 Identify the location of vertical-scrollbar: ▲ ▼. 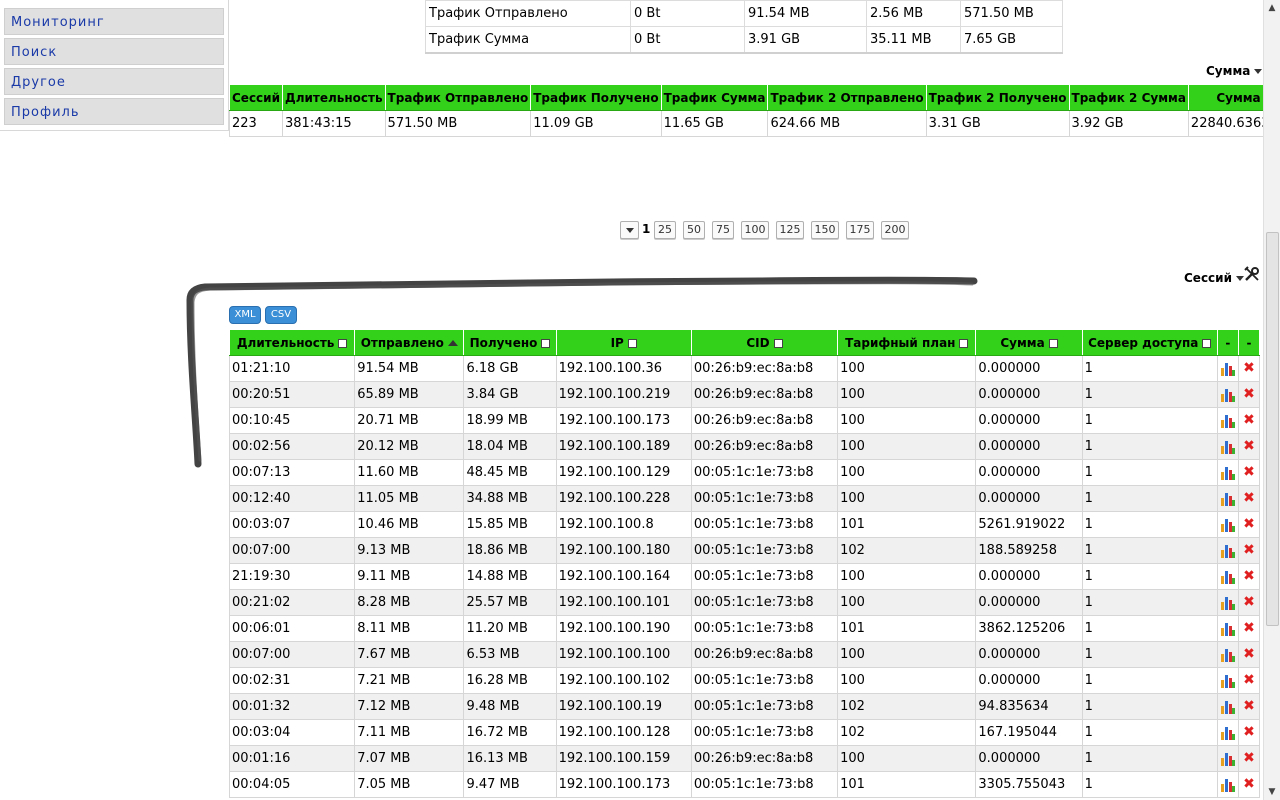
(1271, 400).